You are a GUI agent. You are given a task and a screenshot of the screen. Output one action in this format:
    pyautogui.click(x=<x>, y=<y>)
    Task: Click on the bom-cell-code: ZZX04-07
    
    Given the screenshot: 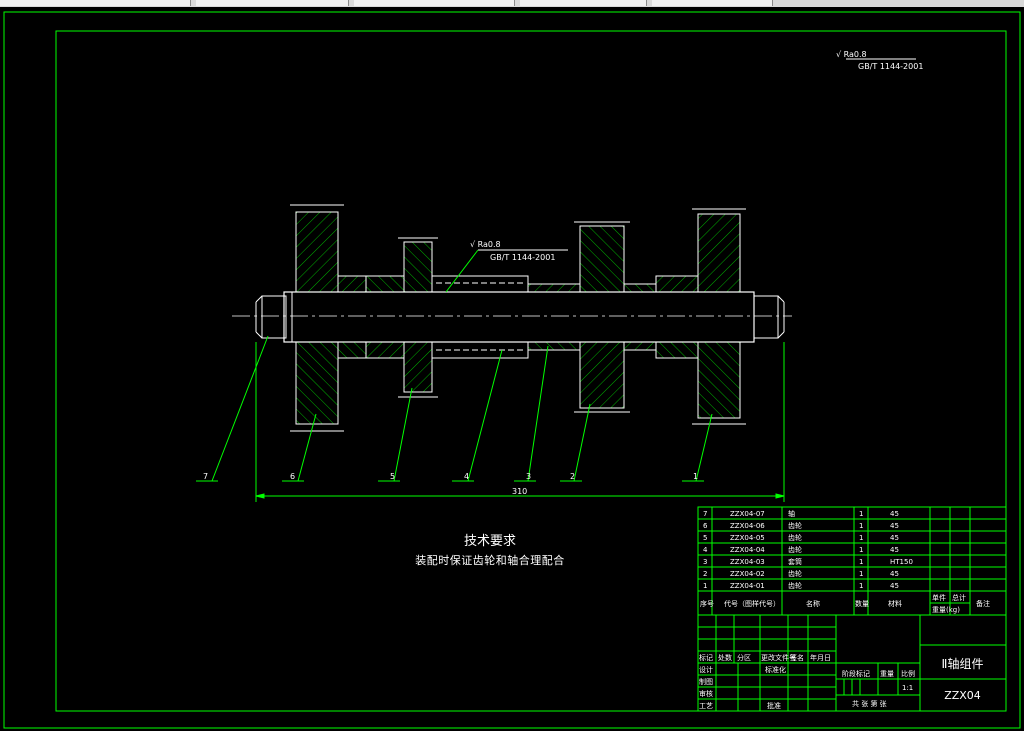 What is the action you would take?
    pyautogui.click(x=747, y=514)
    